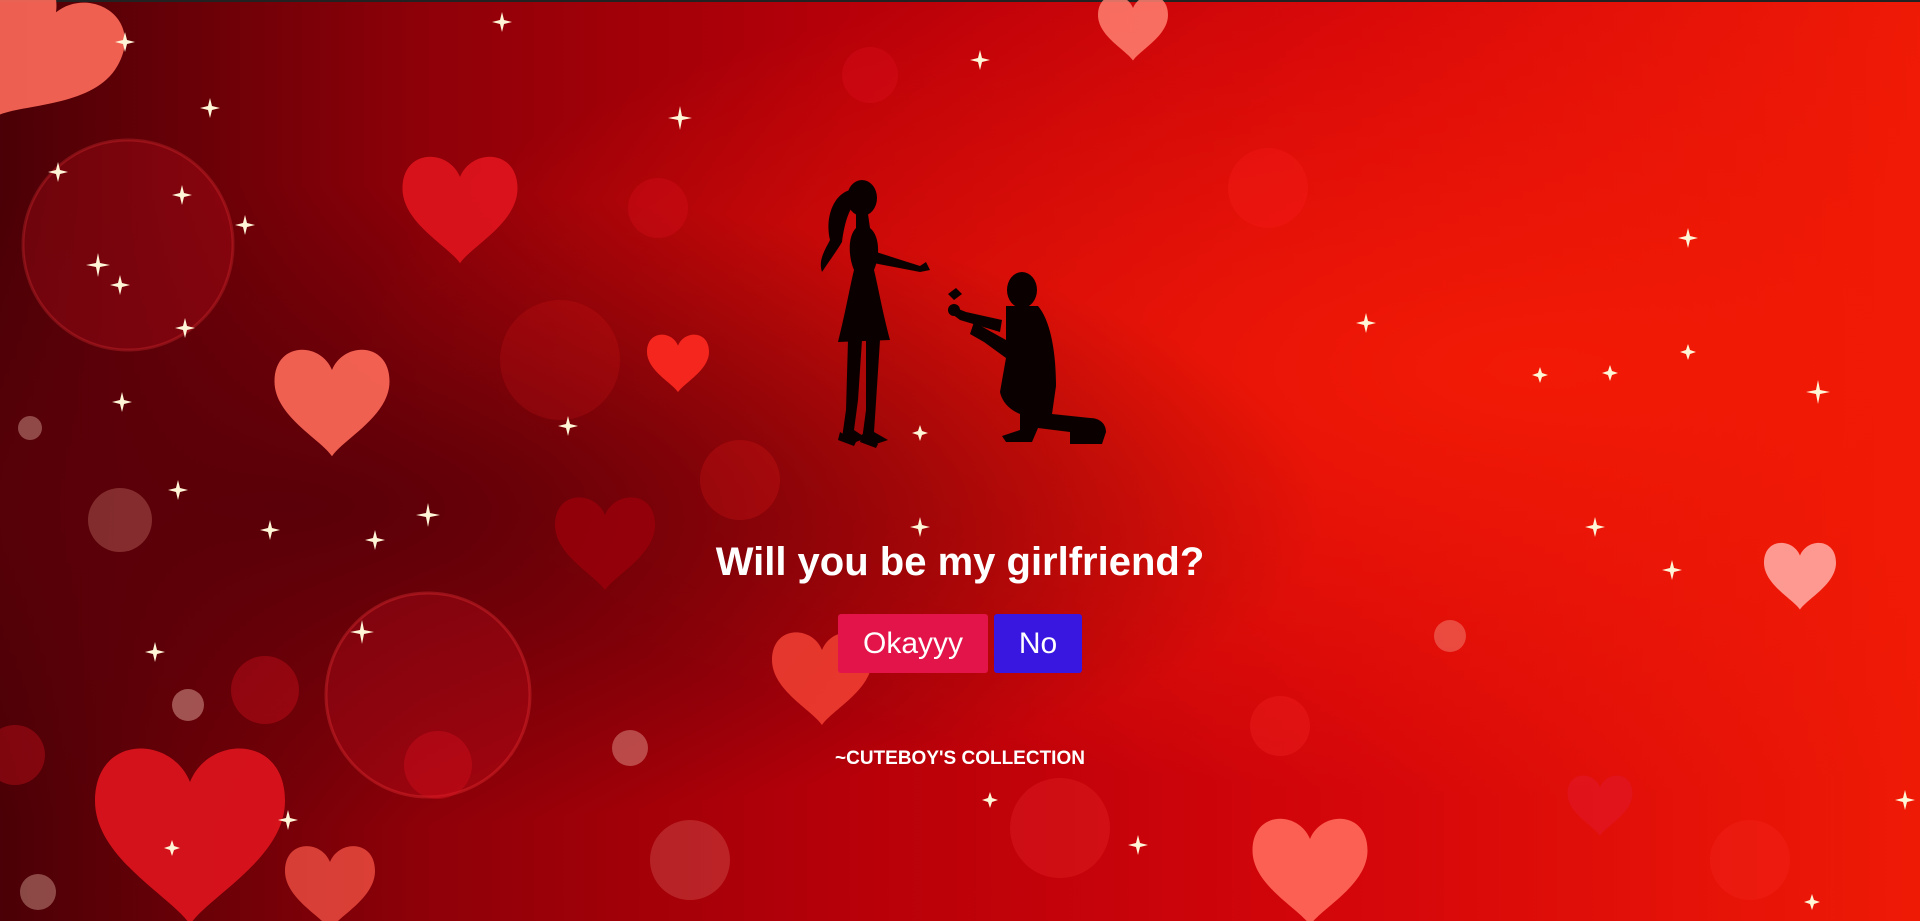  Describe the element at coordinates (913, 643) in the screenshot. I see `okayyy-button: Okayyy` at that location.